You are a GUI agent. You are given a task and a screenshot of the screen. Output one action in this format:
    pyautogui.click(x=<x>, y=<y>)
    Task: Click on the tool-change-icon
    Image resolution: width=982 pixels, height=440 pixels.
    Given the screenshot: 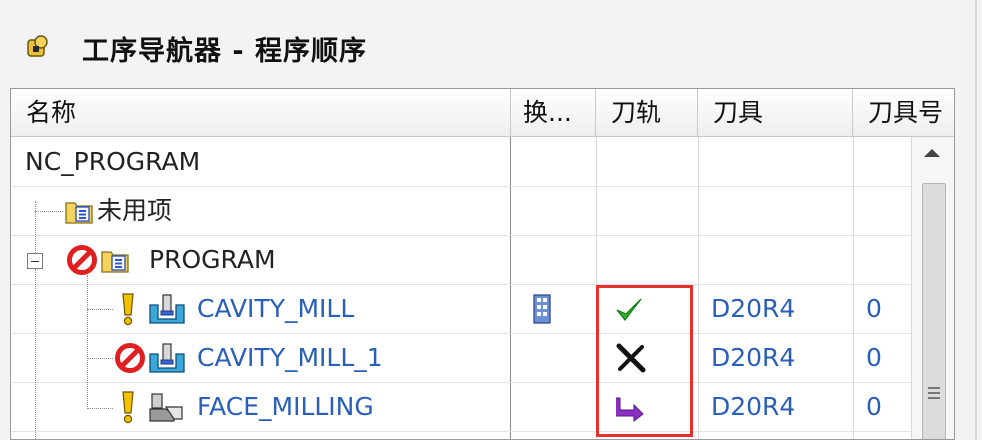 What is the action you would take?
    pyautogui.click(x=542, y=309)
    